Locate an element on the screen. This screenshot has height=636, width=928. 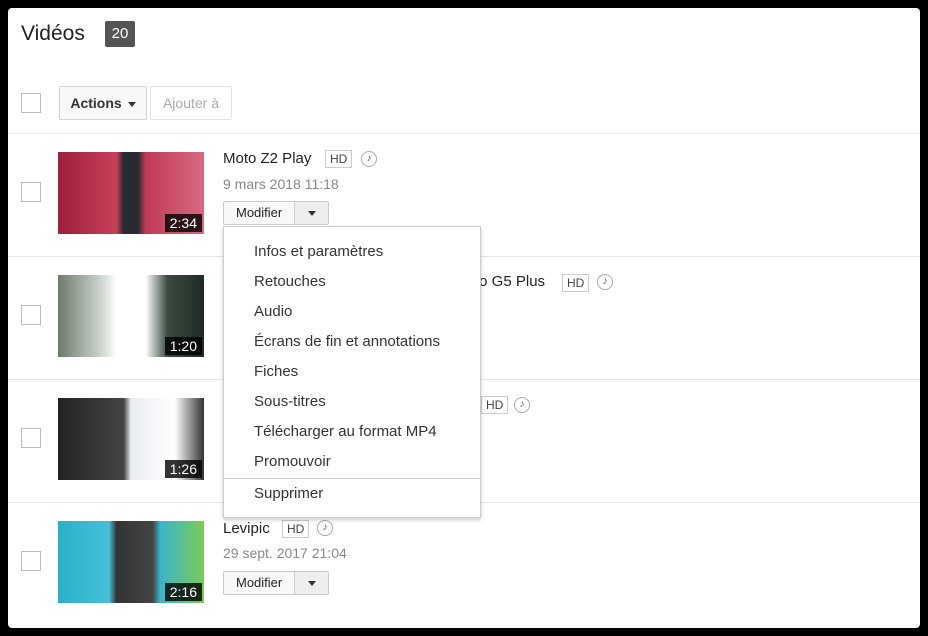
duration: 1:20 is located at coordinates (183, 346).